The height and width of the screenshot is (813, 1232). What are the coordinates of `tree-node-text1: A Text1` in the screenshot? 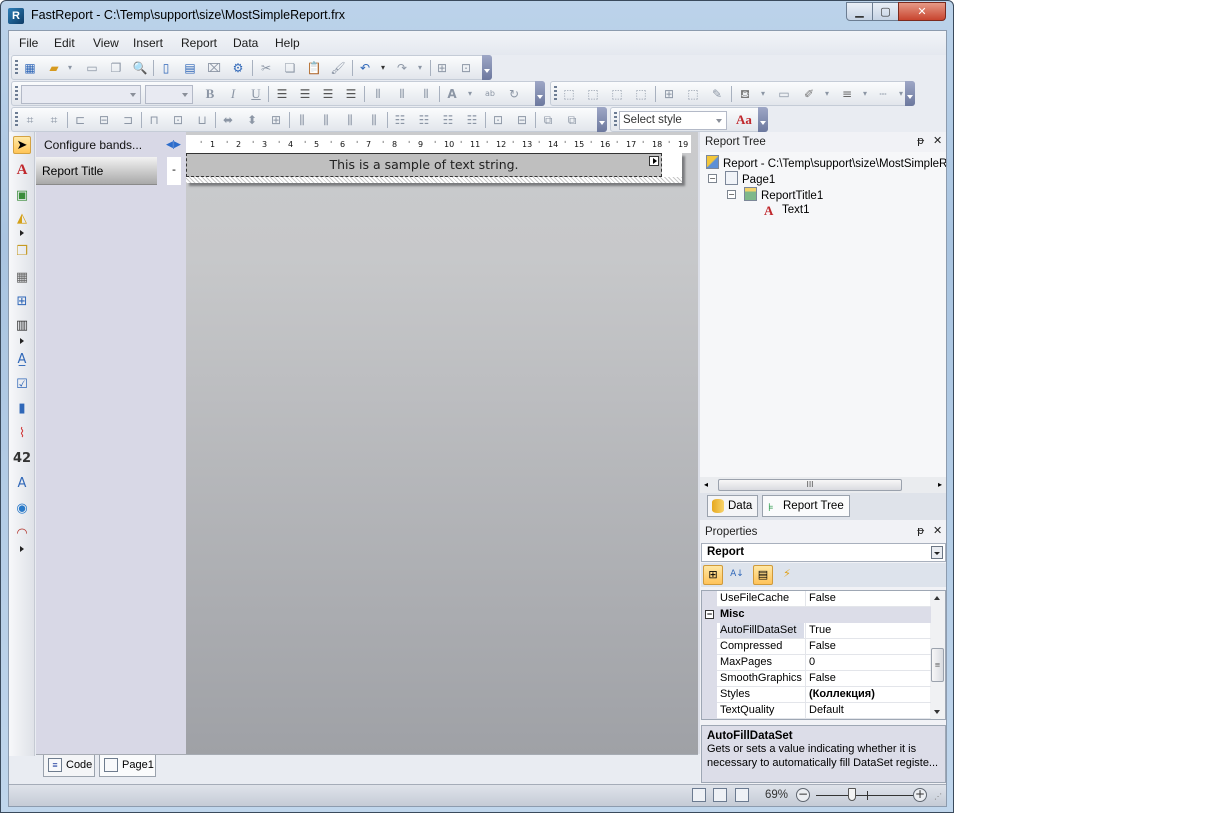 It's located at (787, 210).